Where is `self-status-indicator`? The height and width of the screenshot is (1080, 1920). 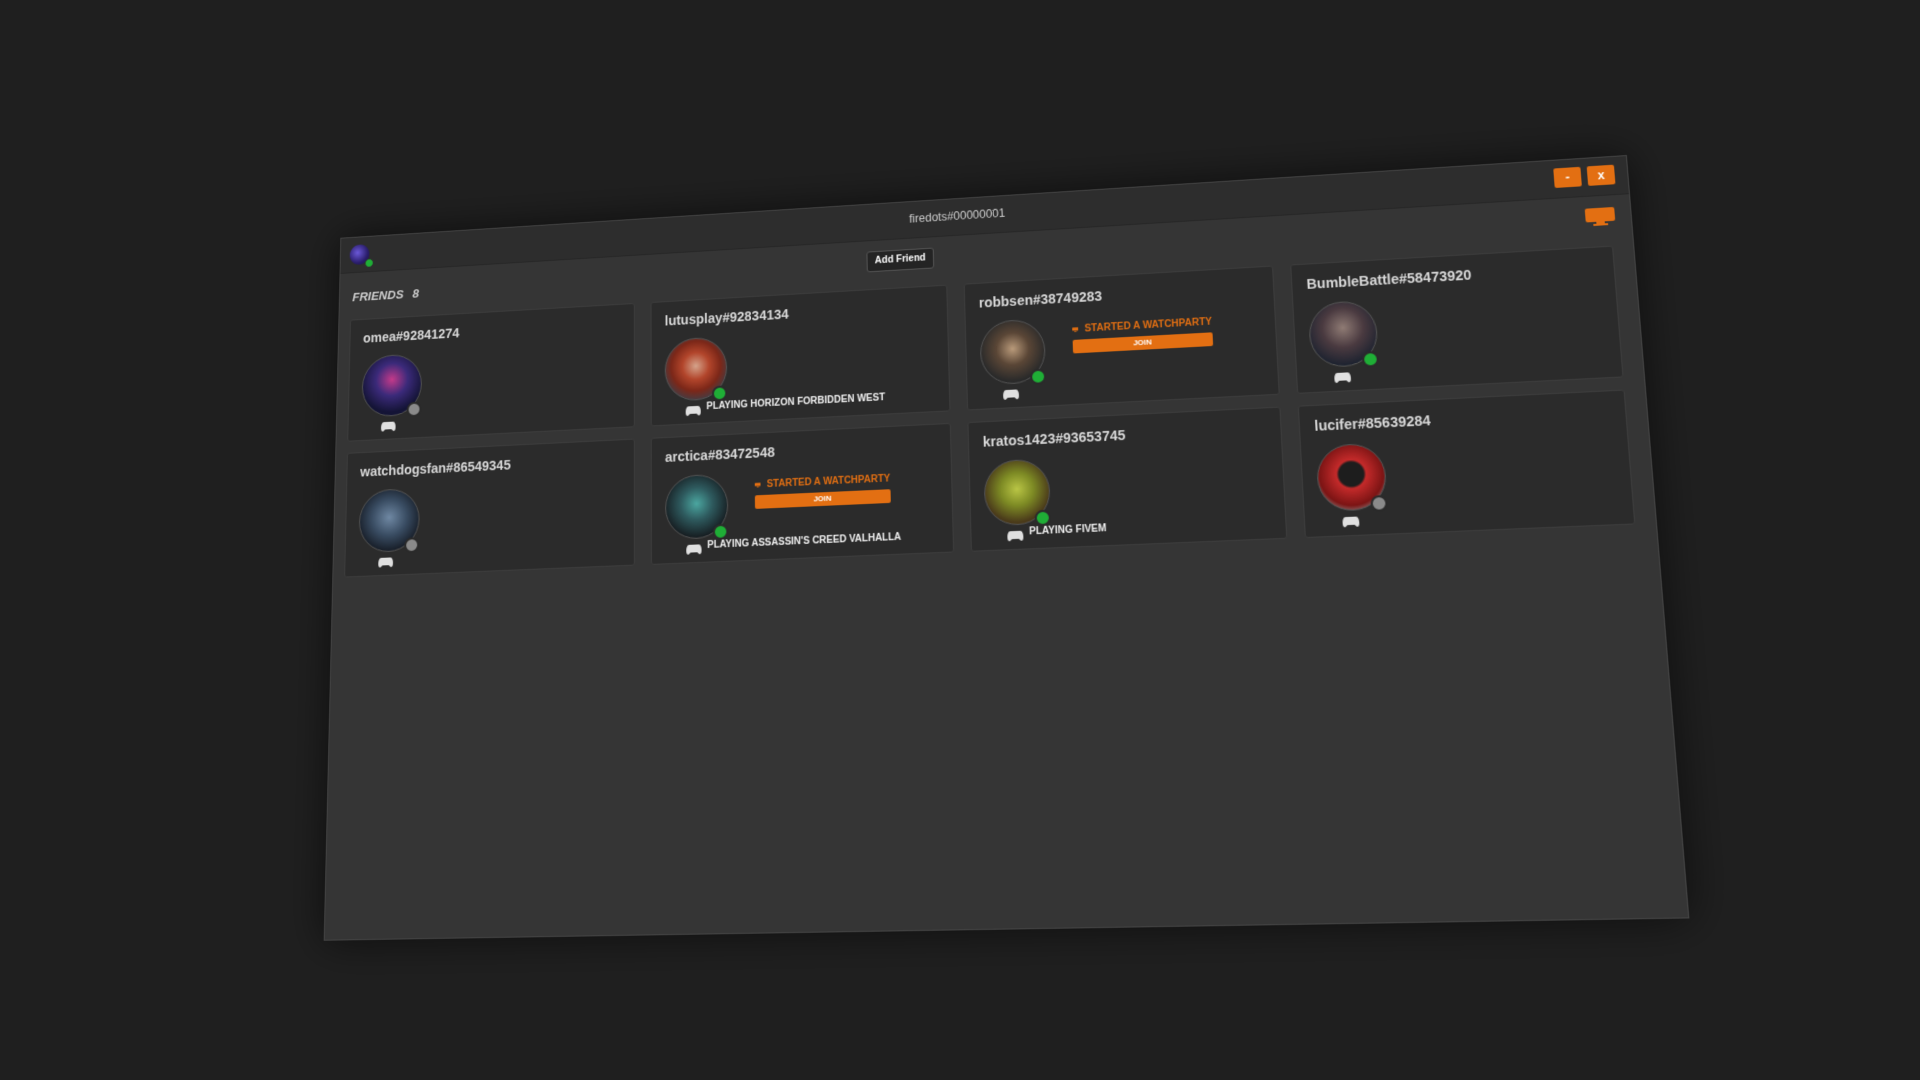
self-status-indicator is located at coordinates (369, 263).